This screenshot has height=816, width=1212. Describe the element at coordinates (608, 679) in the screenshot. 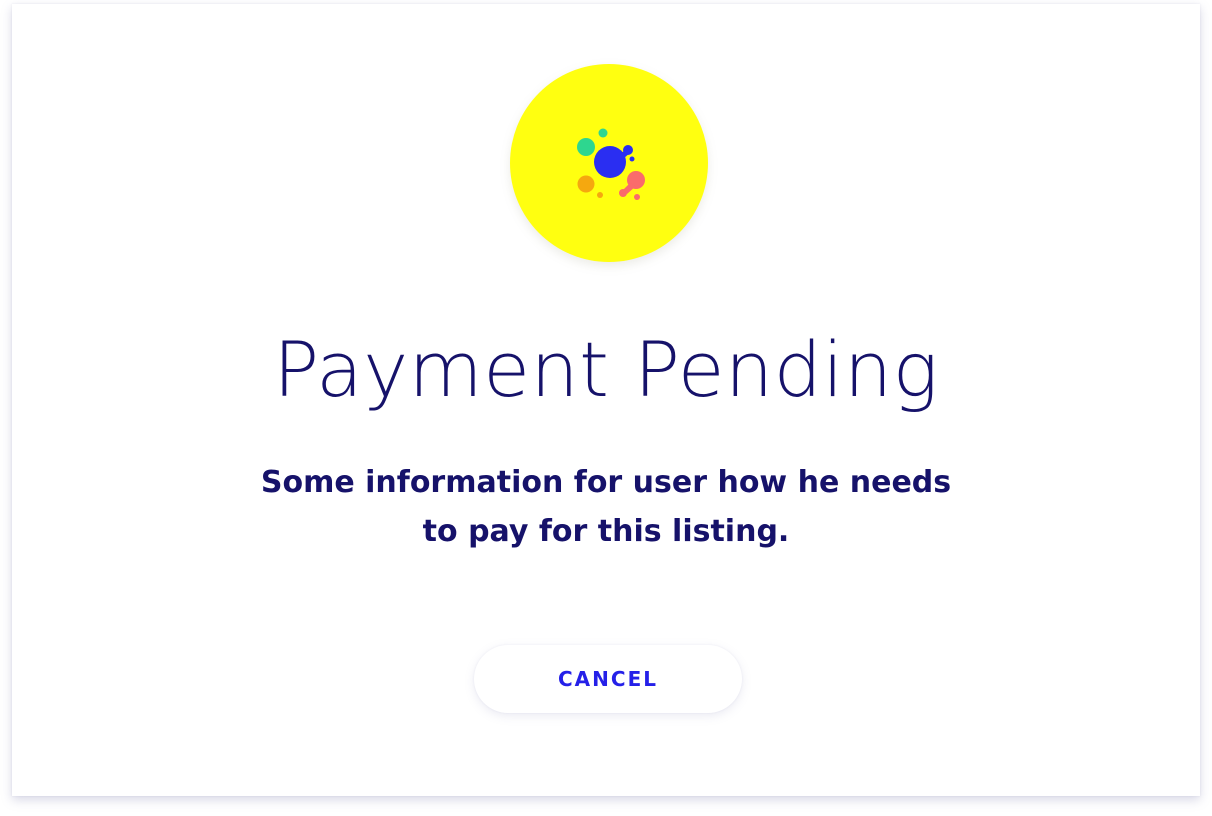

I see `cancel-button: CANCEL` at that location.